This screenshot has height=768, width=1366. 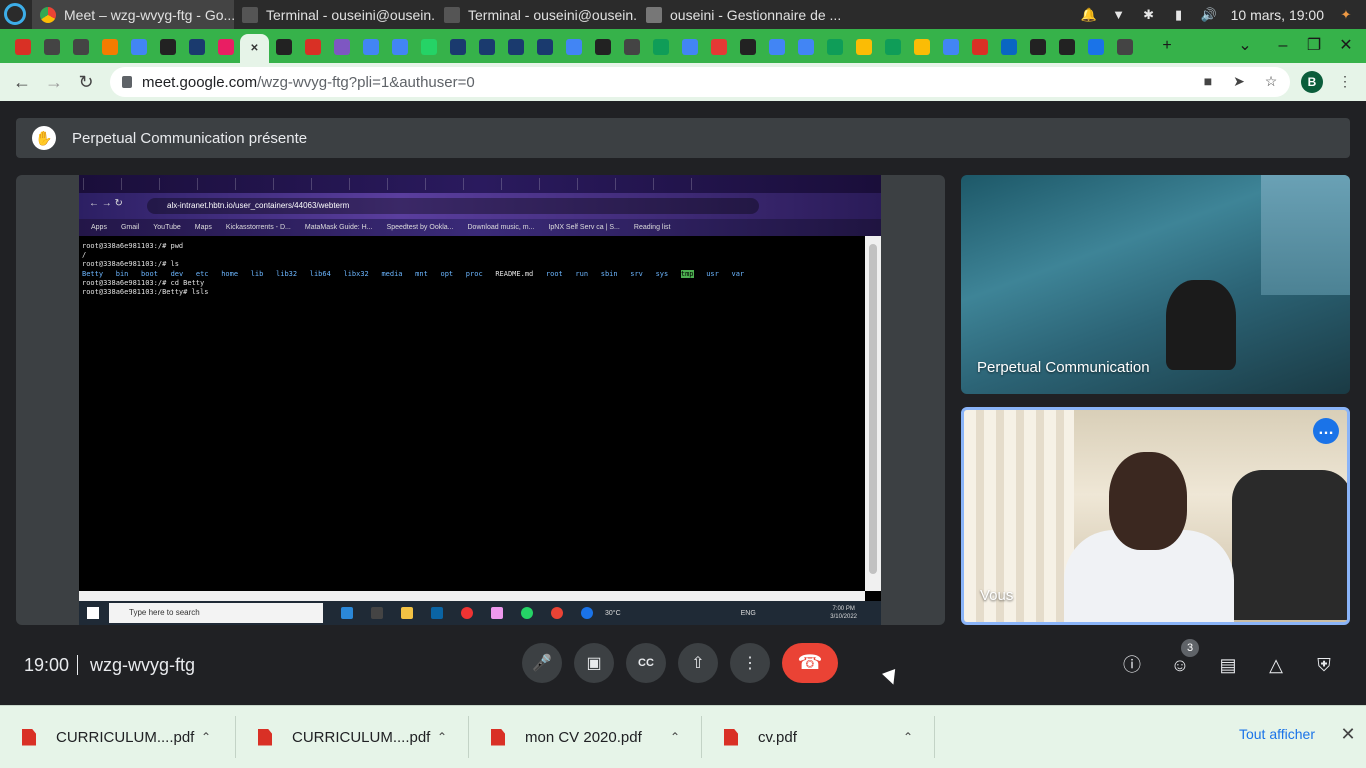 What do you see at coordinates (1179, 15) in the screenshot?
I see `battery-icon: ▮` at bounding box center [1179, 15].